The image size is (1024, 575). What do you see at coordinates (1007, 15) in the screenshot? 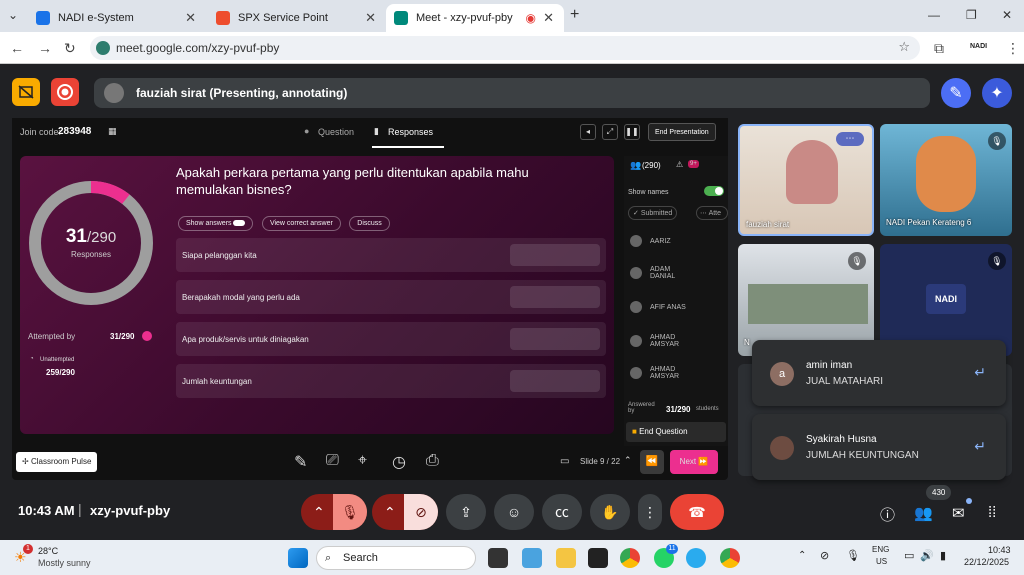
I see `close-window-icon: ✕` at bounding box center [1007, 15].